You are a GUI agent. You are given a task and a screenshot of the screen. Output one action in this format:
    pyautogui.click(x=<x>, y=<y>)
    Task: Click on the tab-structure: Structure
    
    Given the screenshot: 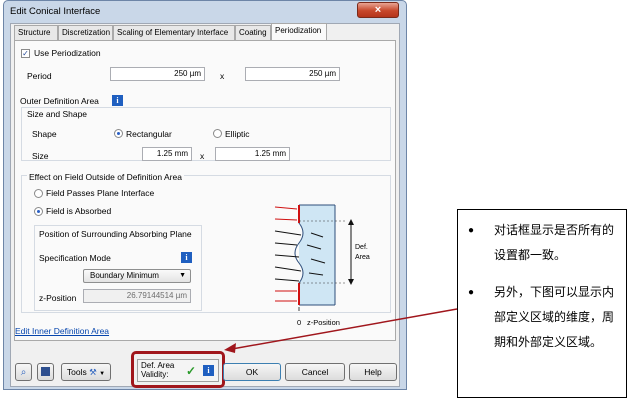 What is the action you would take?
    pyautogui.click(x=36, y=32)
    